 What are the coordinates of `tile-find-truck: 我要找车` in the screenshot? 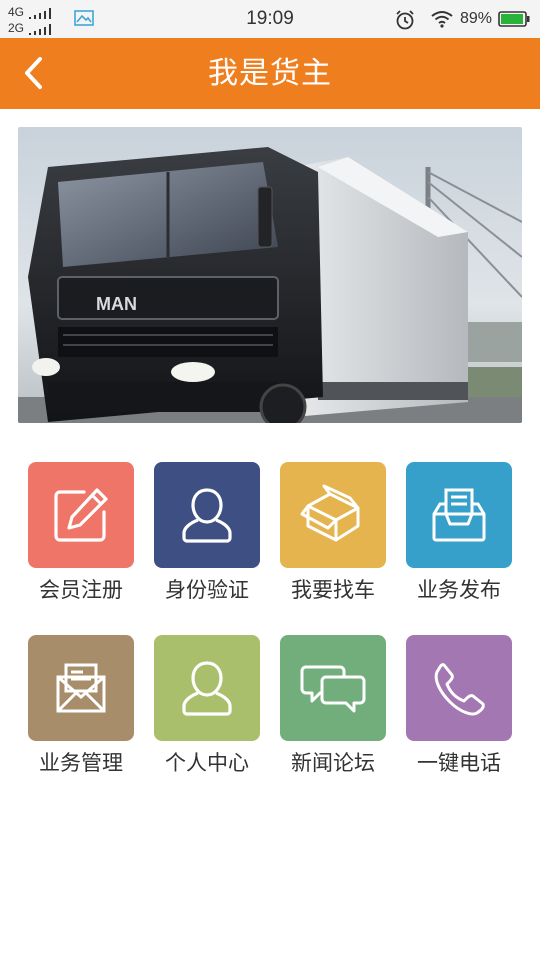 It's located at (333, 537).